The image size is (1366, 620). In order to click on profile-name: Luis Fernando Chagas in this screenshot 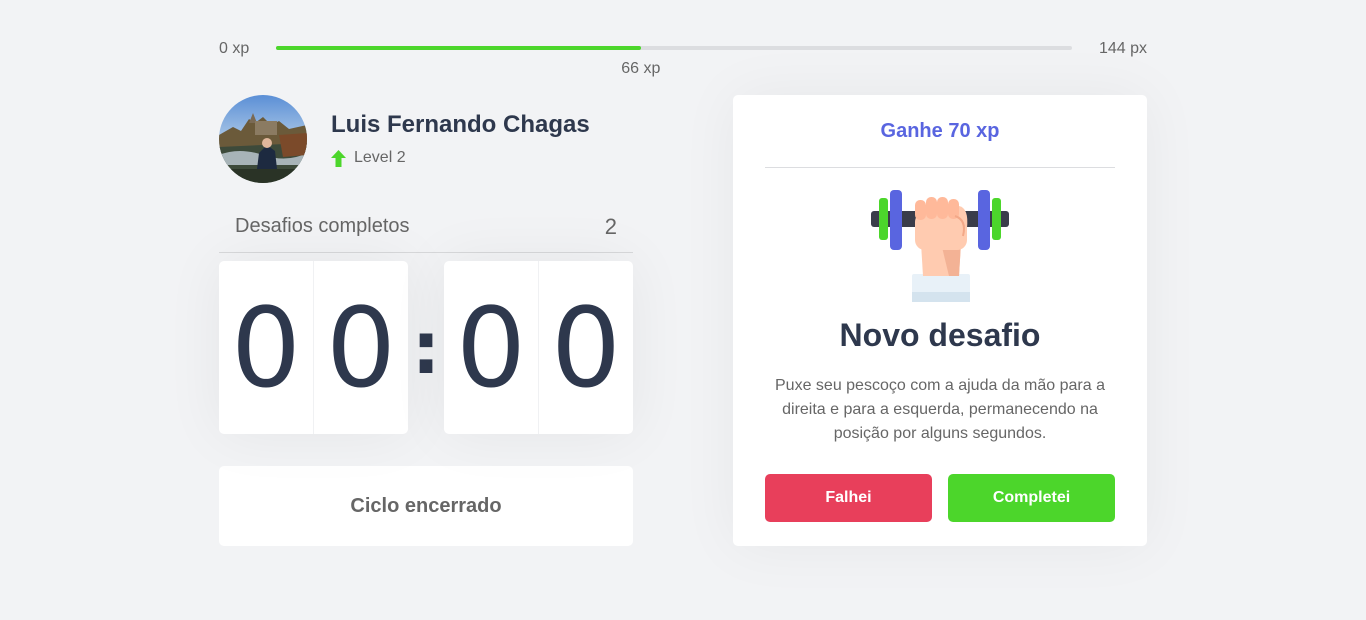, I will do `click(460, 124)`.